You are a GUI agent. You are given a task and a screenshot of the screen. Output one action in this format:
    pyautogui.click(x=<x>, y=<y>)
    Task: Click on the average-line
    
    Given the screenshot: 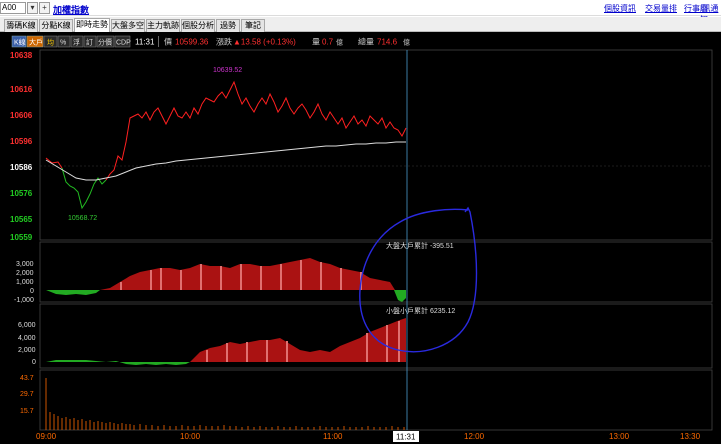 What is the action you would take?
    pyautogui.click(x=225, y=161)
    